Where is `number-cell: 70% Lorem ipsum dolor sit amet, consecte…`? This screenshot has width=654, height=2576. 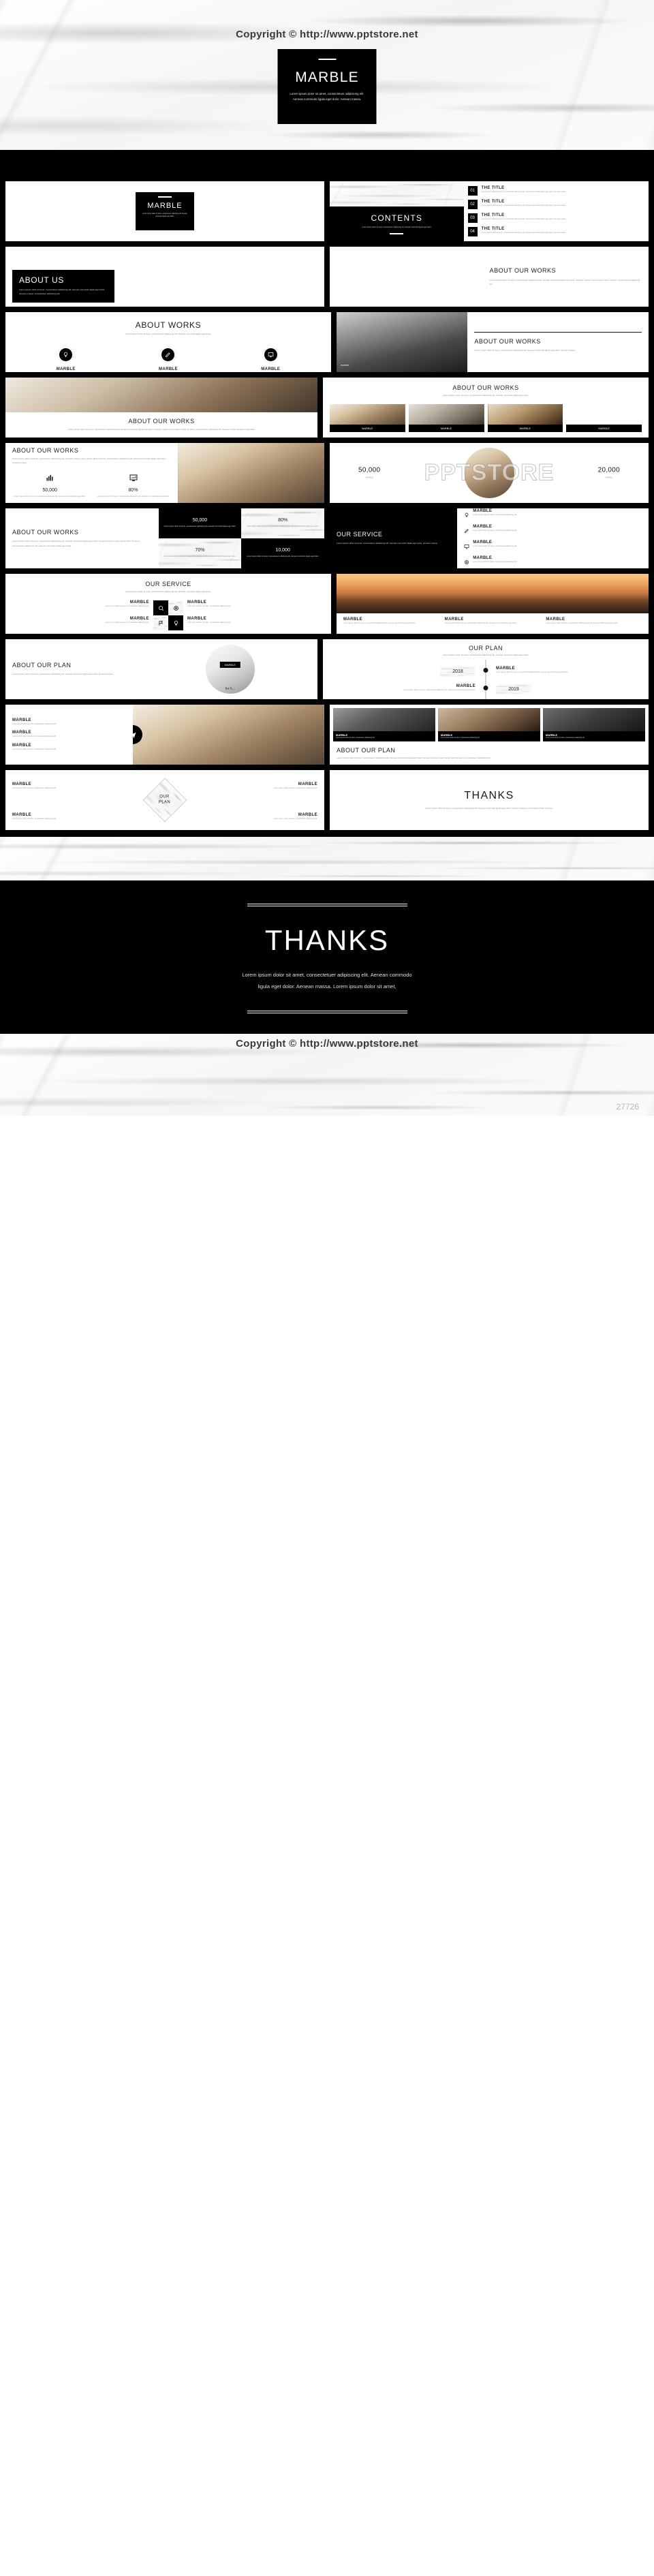
number-cell: 70% Lorem ipsum dolor sit amet, consecte… is located at coordinates (200, 553).